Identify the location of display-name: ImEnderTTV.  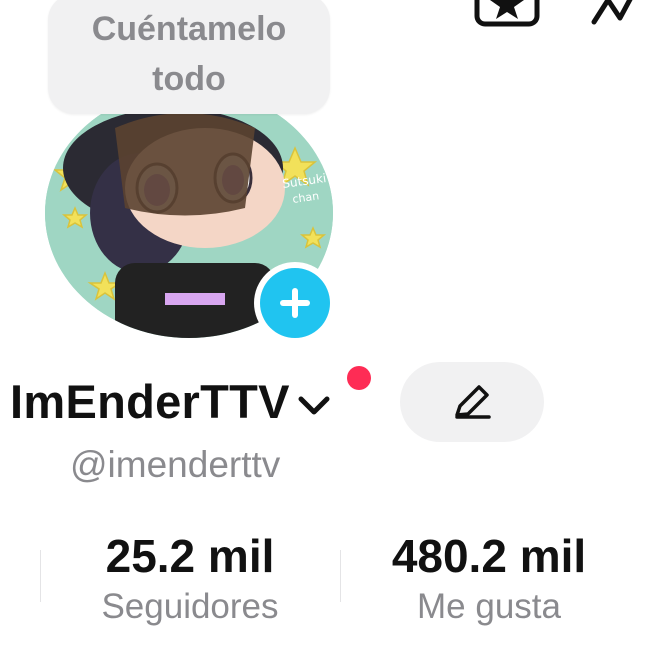
(150, 401).